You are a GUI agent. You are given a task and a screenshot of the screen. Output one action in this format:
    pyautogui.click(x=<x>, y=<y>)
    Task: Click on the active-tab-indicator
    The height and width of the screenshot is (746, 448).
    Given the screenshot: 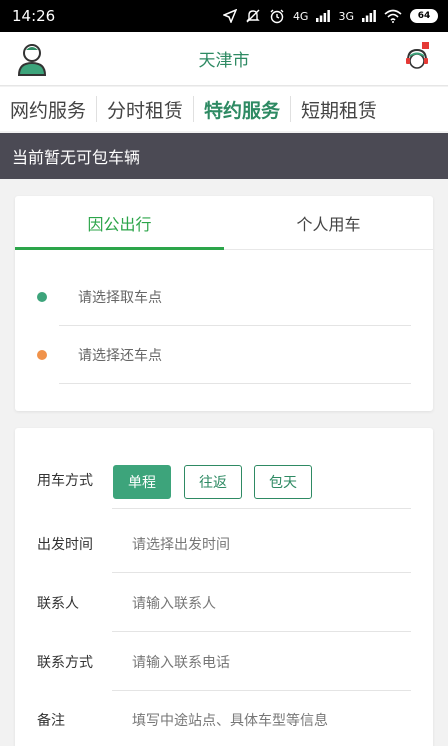 What is the action you would take?
    pyautogui.click(x=119, y=248)
    